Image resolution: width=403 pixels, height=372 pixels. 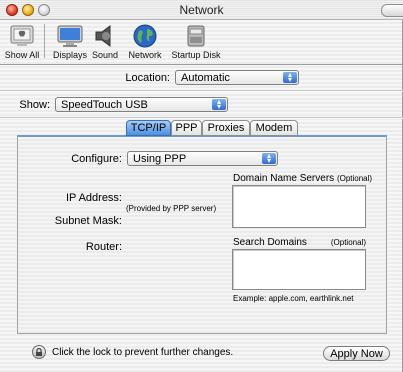 I want to click on dns-optional: (Optional), so click(x=354, y=178).